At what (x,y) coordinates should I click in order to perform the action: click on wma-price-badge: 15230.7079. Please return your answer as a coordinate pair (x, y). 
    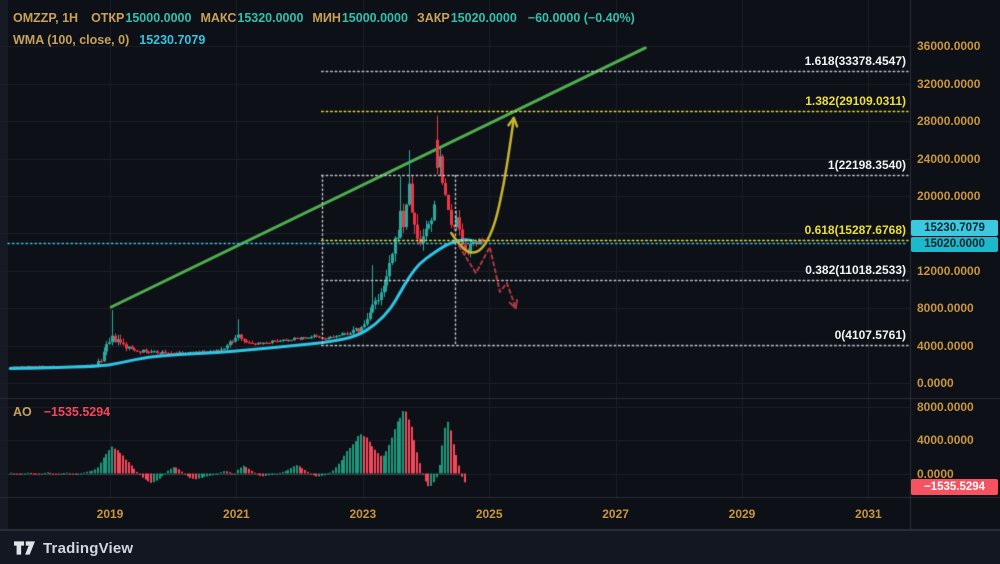
    Looking at the image, I should click on (954, 228).